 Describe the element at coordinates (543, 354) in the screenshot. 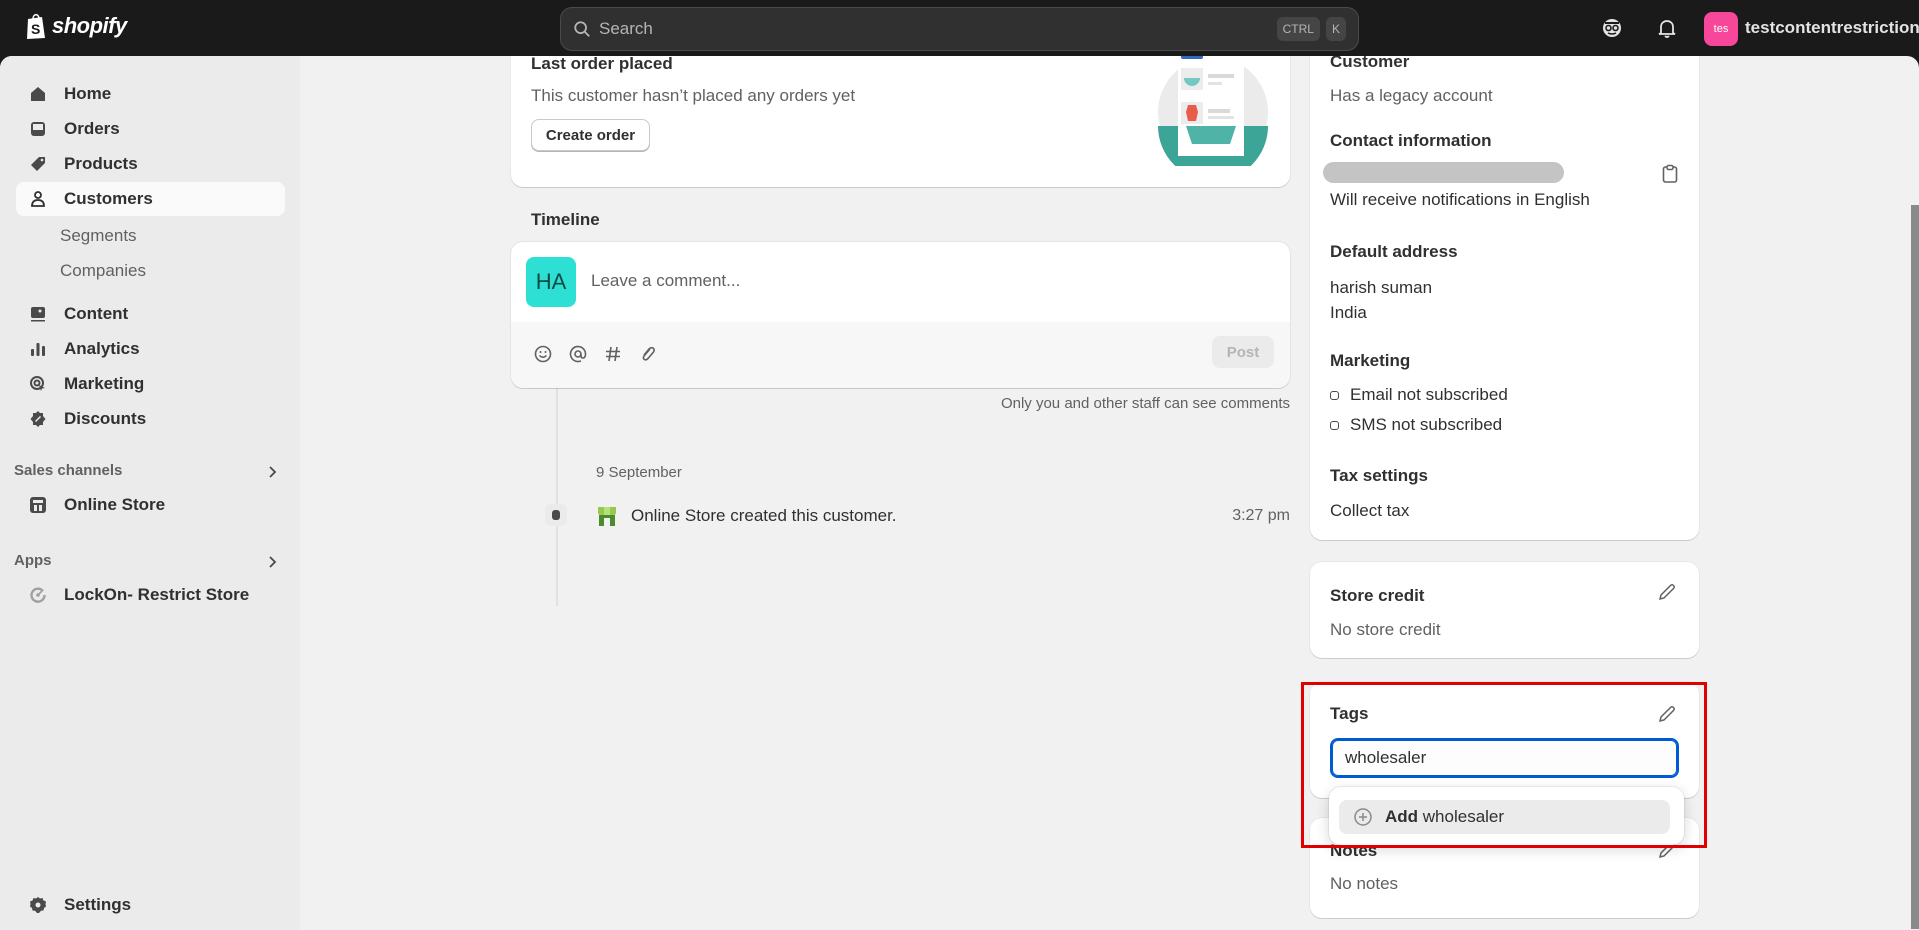

I see `emoji-icon` at that location.